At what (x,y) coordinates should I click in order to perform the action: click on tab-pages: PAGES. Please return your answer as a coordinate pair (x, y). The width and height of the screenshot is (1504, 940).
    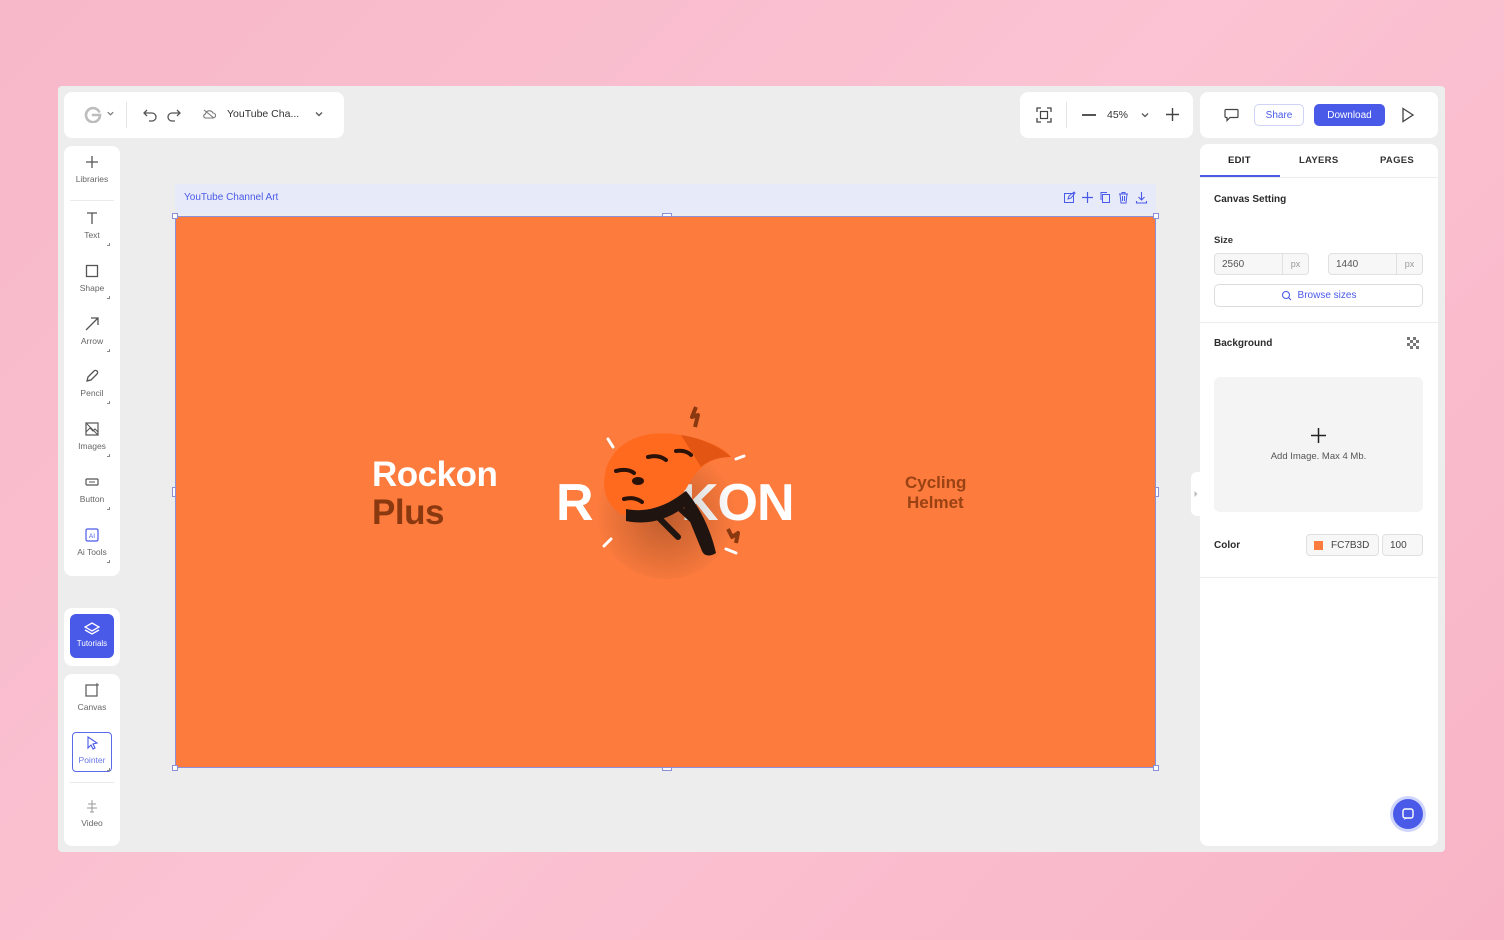
    Looking at the image, I should click on (1397, 160).